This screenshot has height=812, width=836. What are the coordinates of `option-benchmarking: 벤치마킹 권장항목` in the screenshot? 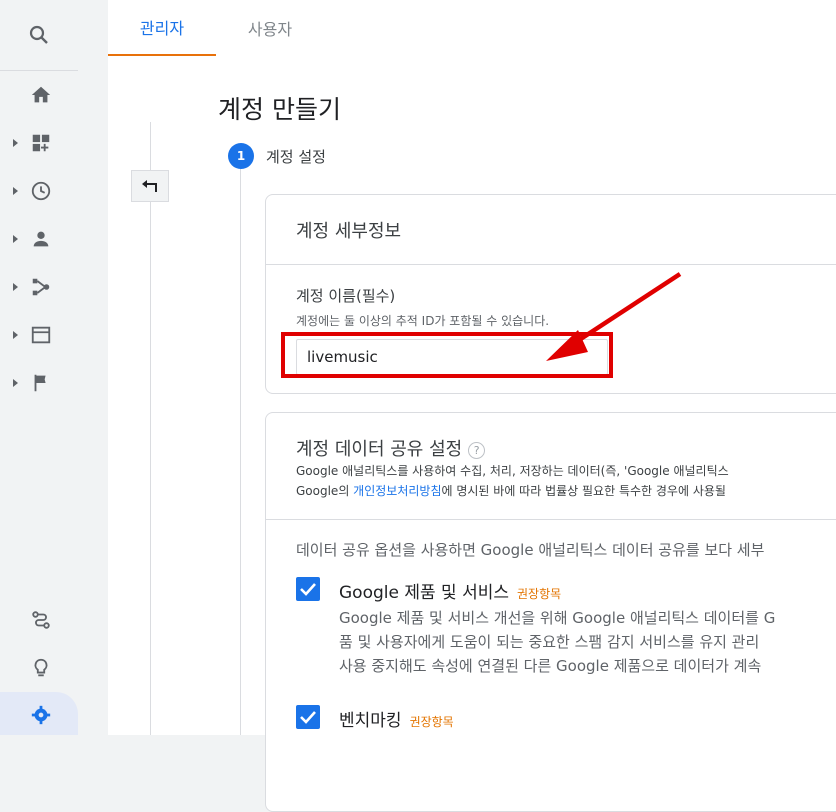 It's located at (396, 718).